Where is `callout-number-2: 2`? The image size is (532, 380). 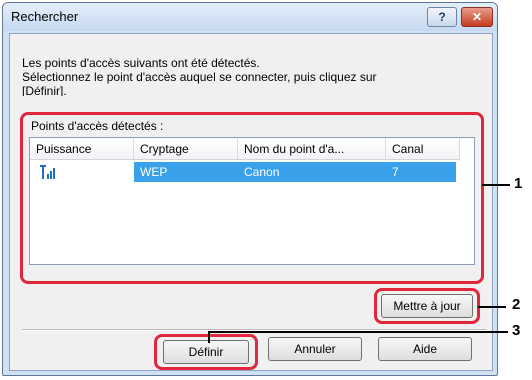 callout-number-2: 2 is located at coordinates (516, 304).